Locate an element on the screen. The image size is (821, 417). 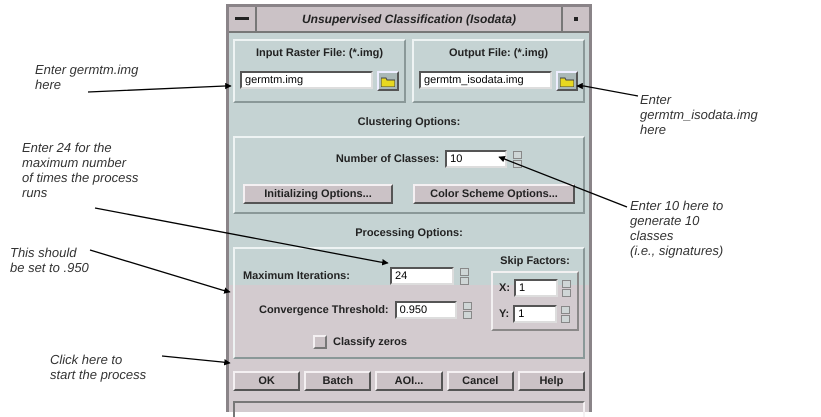
window-title: Unsupervised Classification (Isodata) is located at coordinates (409, 19).